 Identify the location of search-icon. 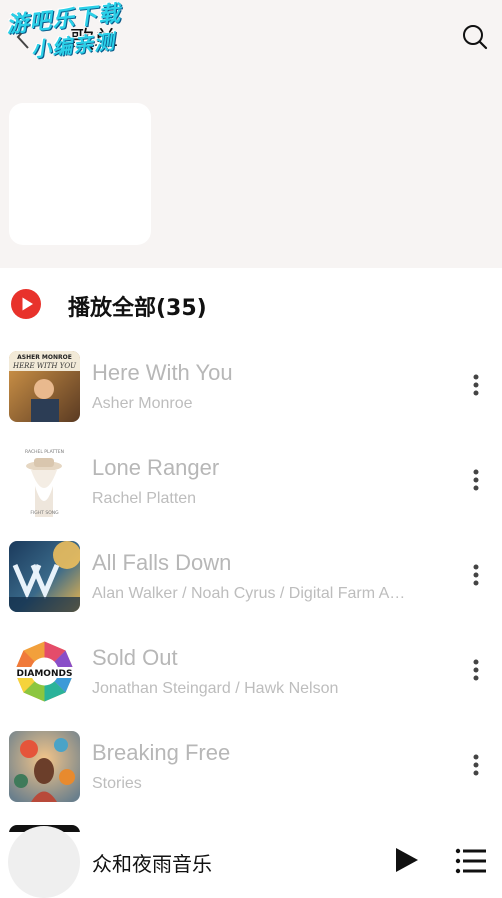
(475, 37).